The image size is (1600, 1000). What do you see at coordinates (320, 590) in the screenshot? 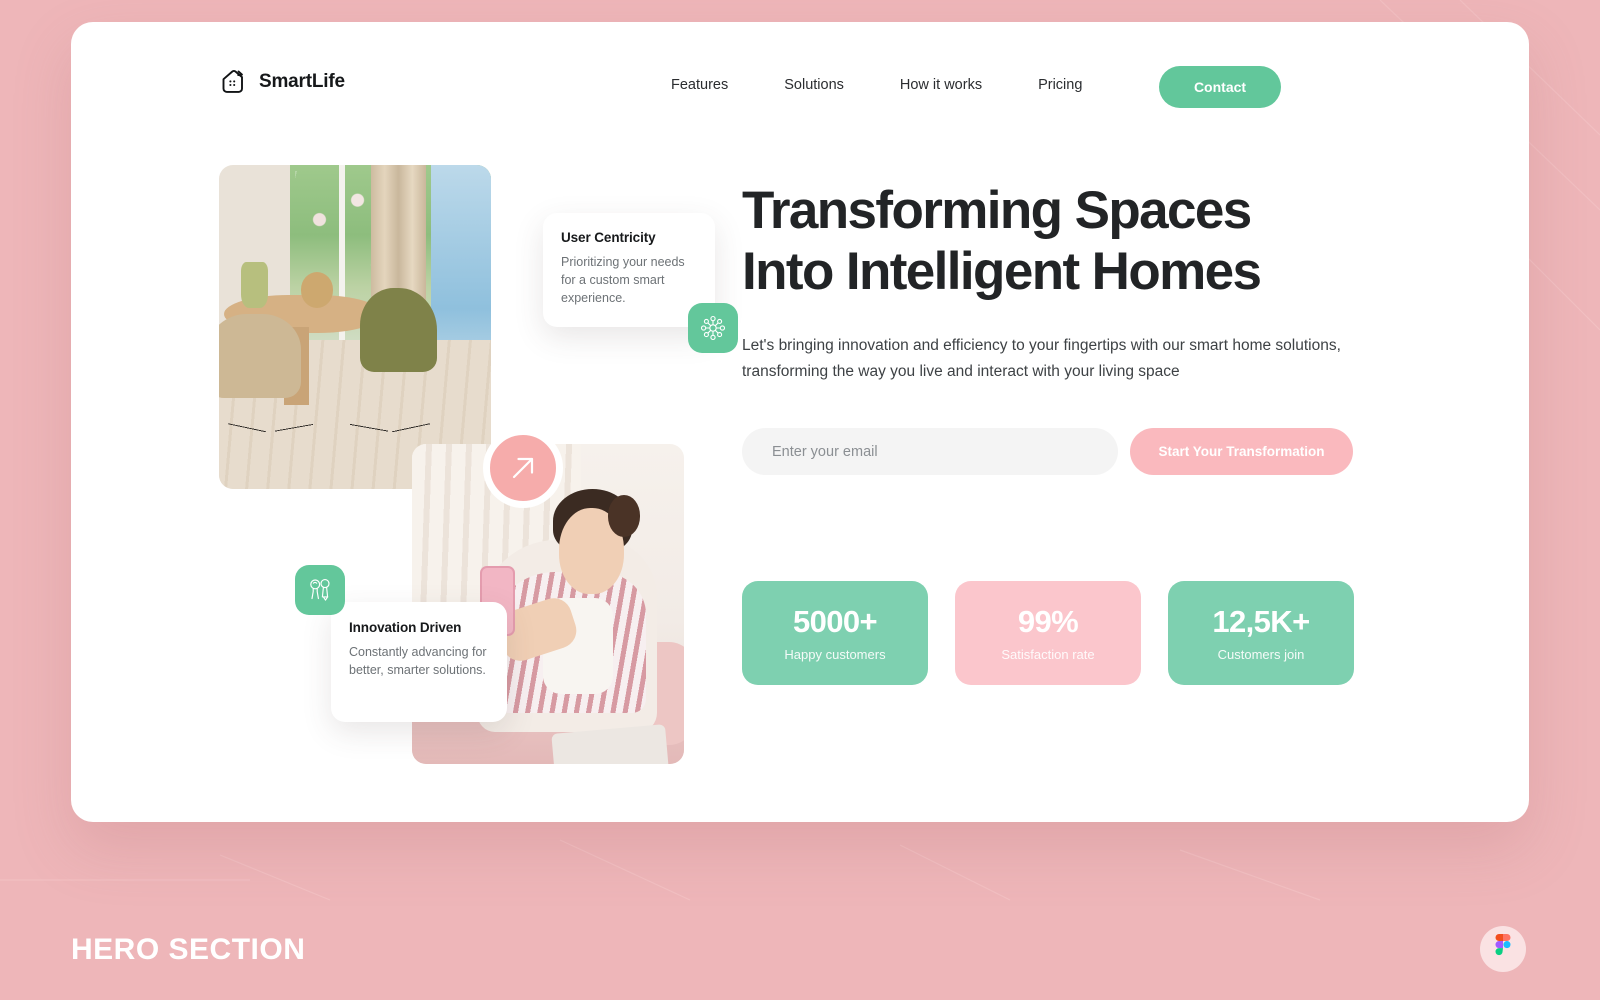
I see `innovation-bulb-icon` at bounding box center [320, 590].